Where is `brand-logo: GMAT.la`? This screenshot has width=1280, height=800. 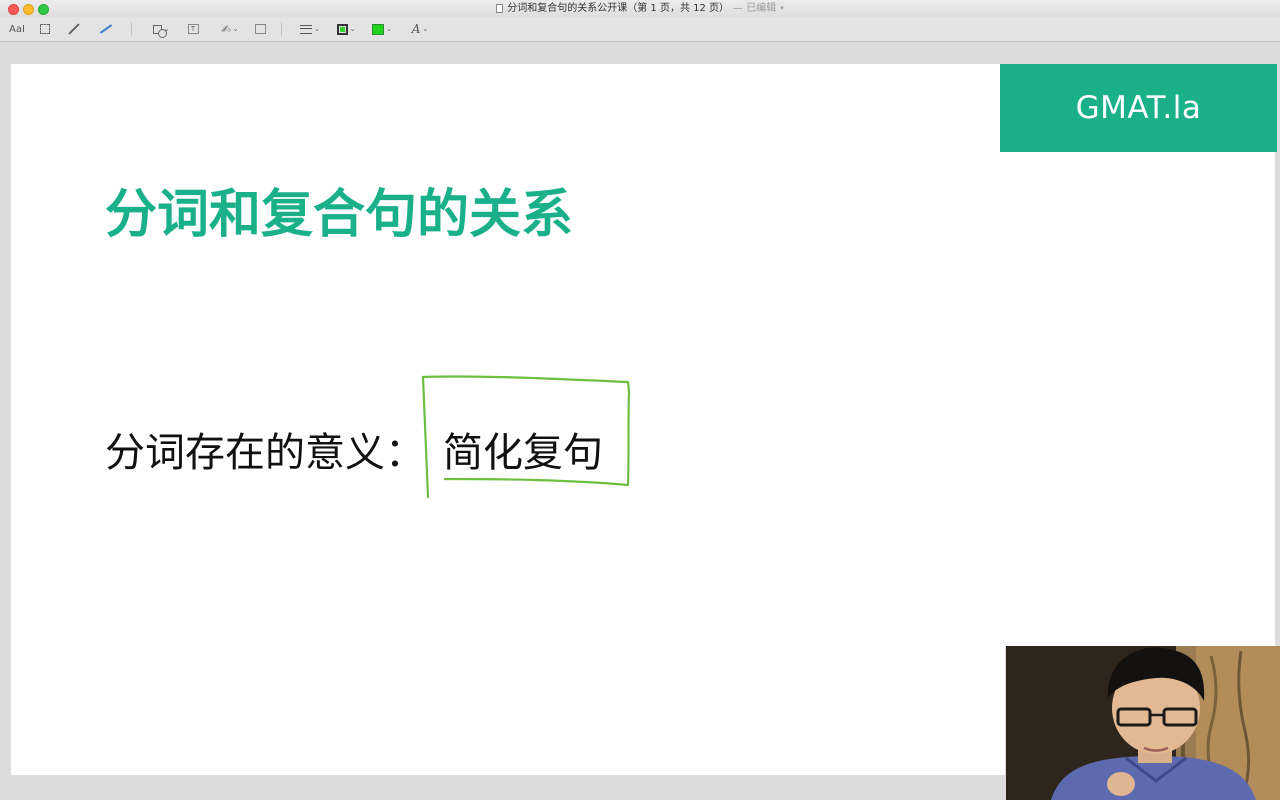 brand-logo: GMAT.la is located at coordinates (1138, 108).